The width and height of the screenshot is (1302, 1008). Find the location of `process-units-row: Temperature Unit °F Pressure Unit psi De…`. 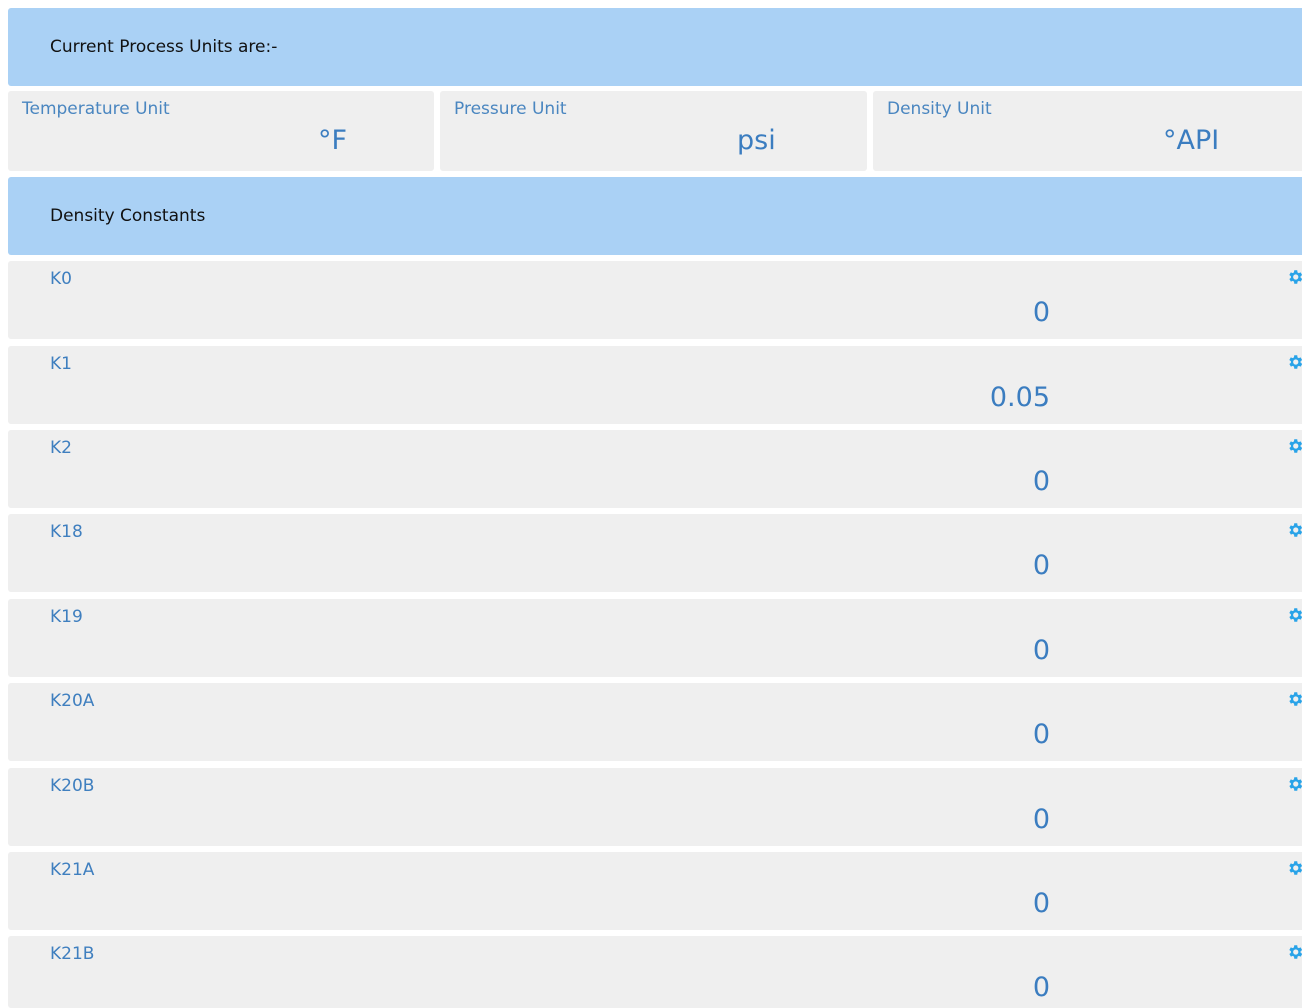

process-units-row: Temperature Unit °F Pressure Unit psi De… is located at coordinates (655, 131).